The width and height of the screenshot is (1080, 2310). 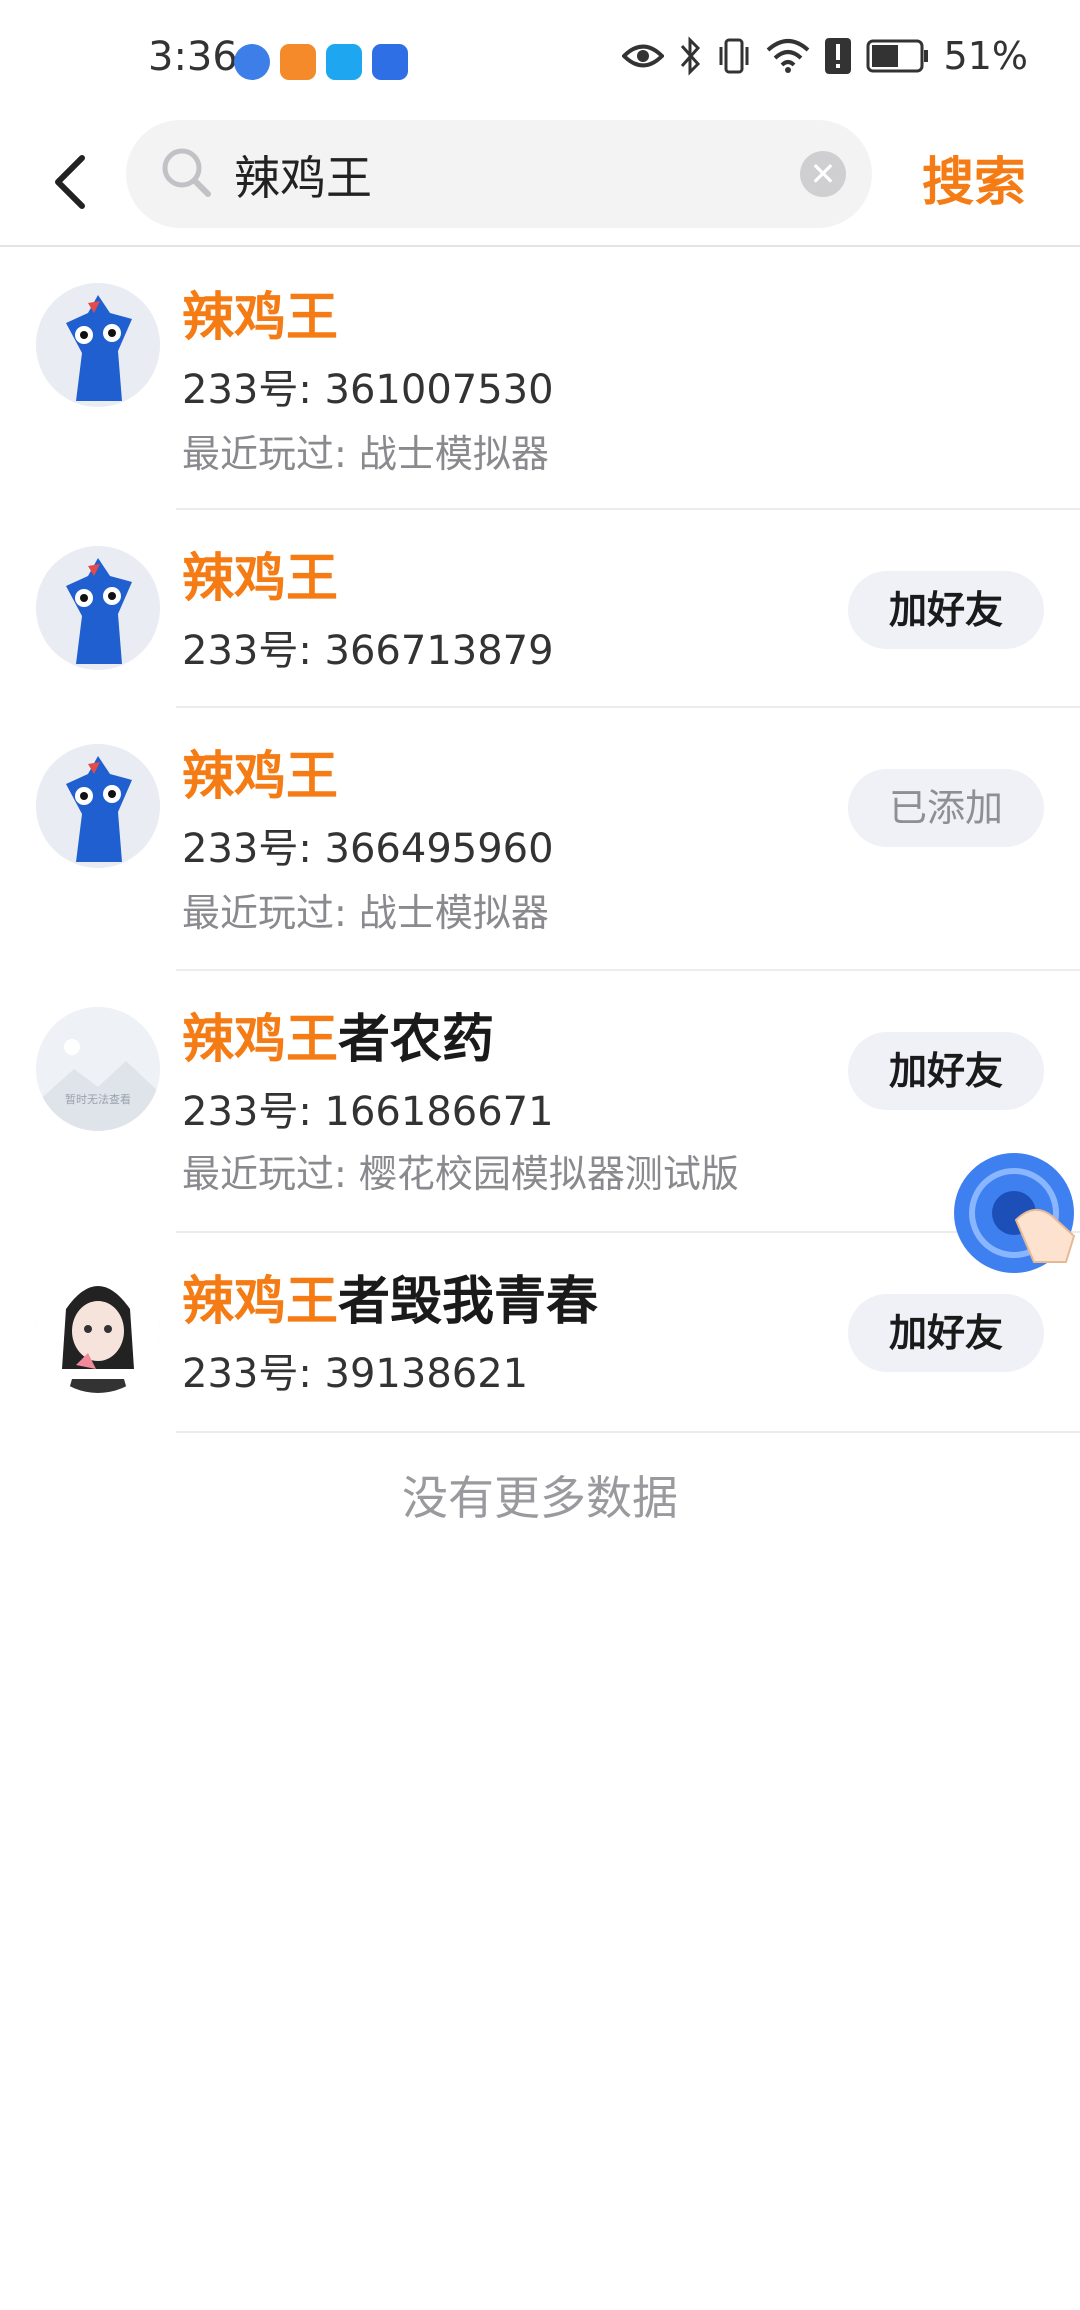 I want to click on list-item: 辣鸡王者毁我青春 233号: 39138621 加好友, so click(x=540, y=1333).